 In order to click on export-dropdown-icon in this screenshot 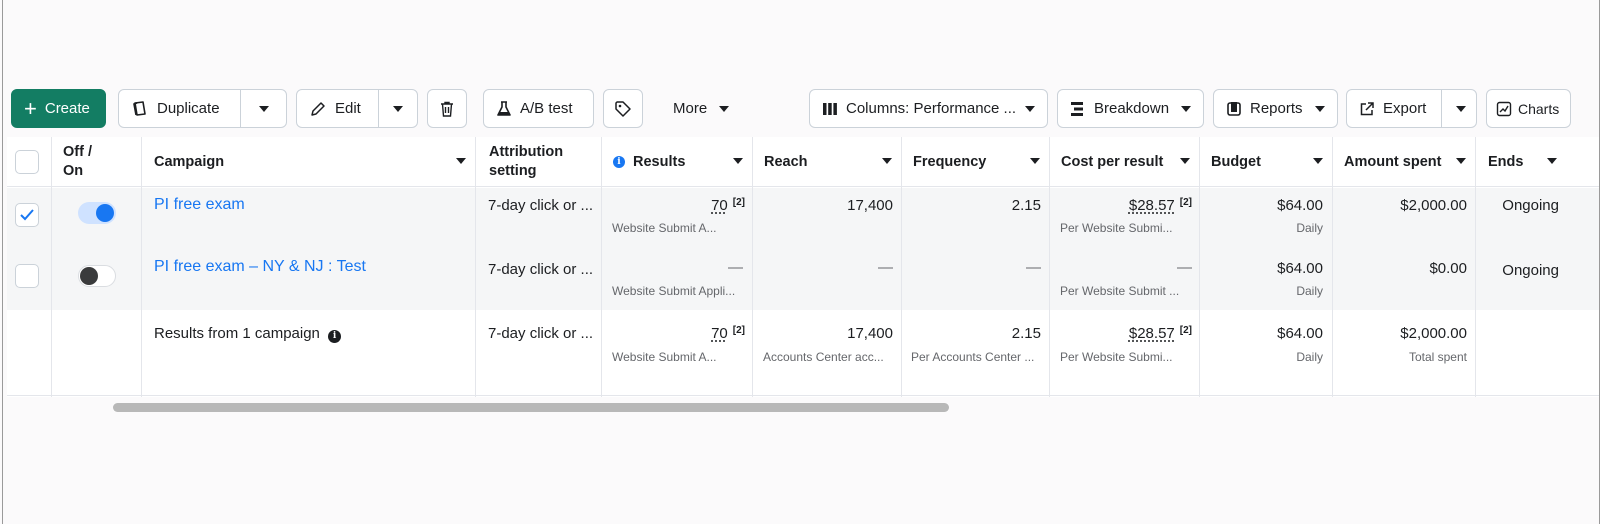, I will do `click(1461, 109)`.